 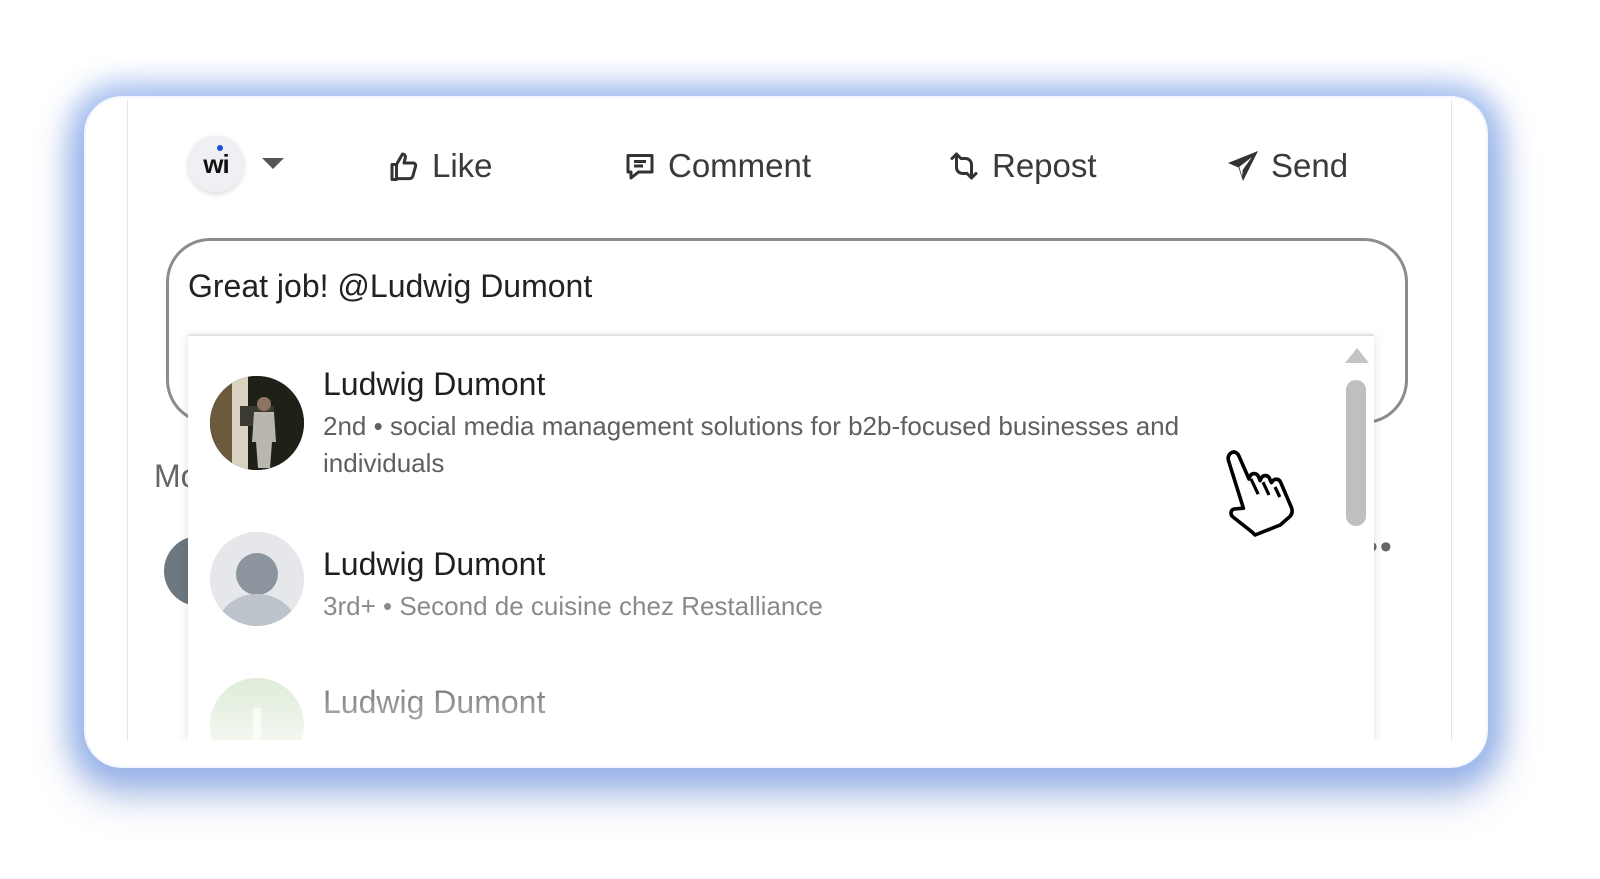 I want to click on scrollbar-thumb, so click(x=1356, y=453).